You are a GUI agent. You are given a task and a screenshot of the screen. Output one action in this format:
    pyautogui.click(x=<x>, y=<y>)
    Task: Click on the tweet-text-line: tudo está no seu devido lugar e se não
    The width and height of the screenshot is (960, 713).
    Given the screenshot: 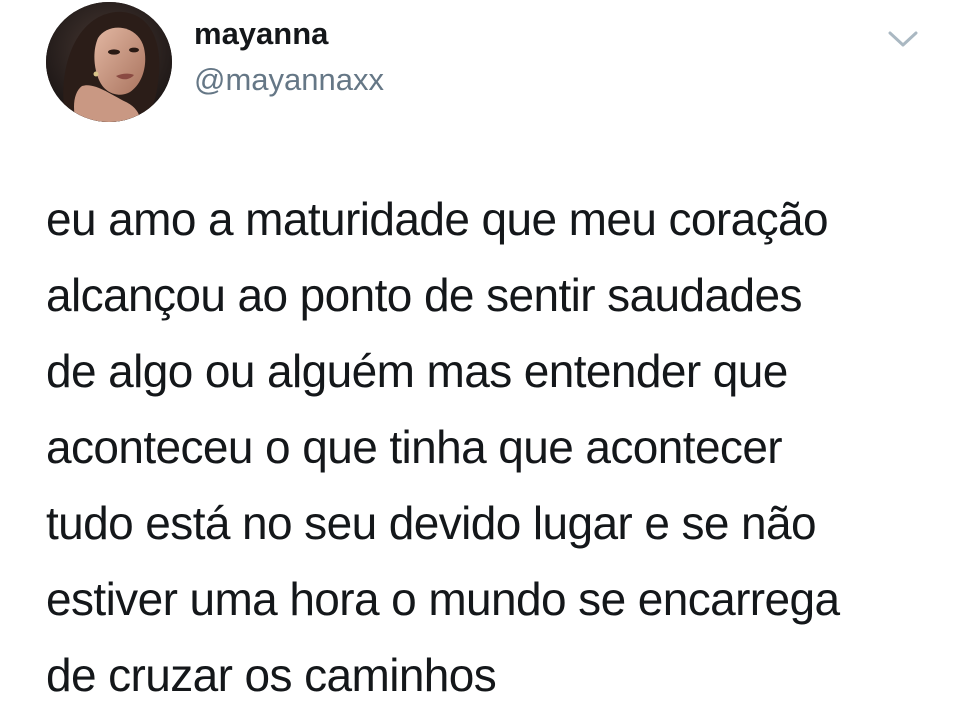 What is the action you would take?
    pyautogui.click(x=431, y=523)
    